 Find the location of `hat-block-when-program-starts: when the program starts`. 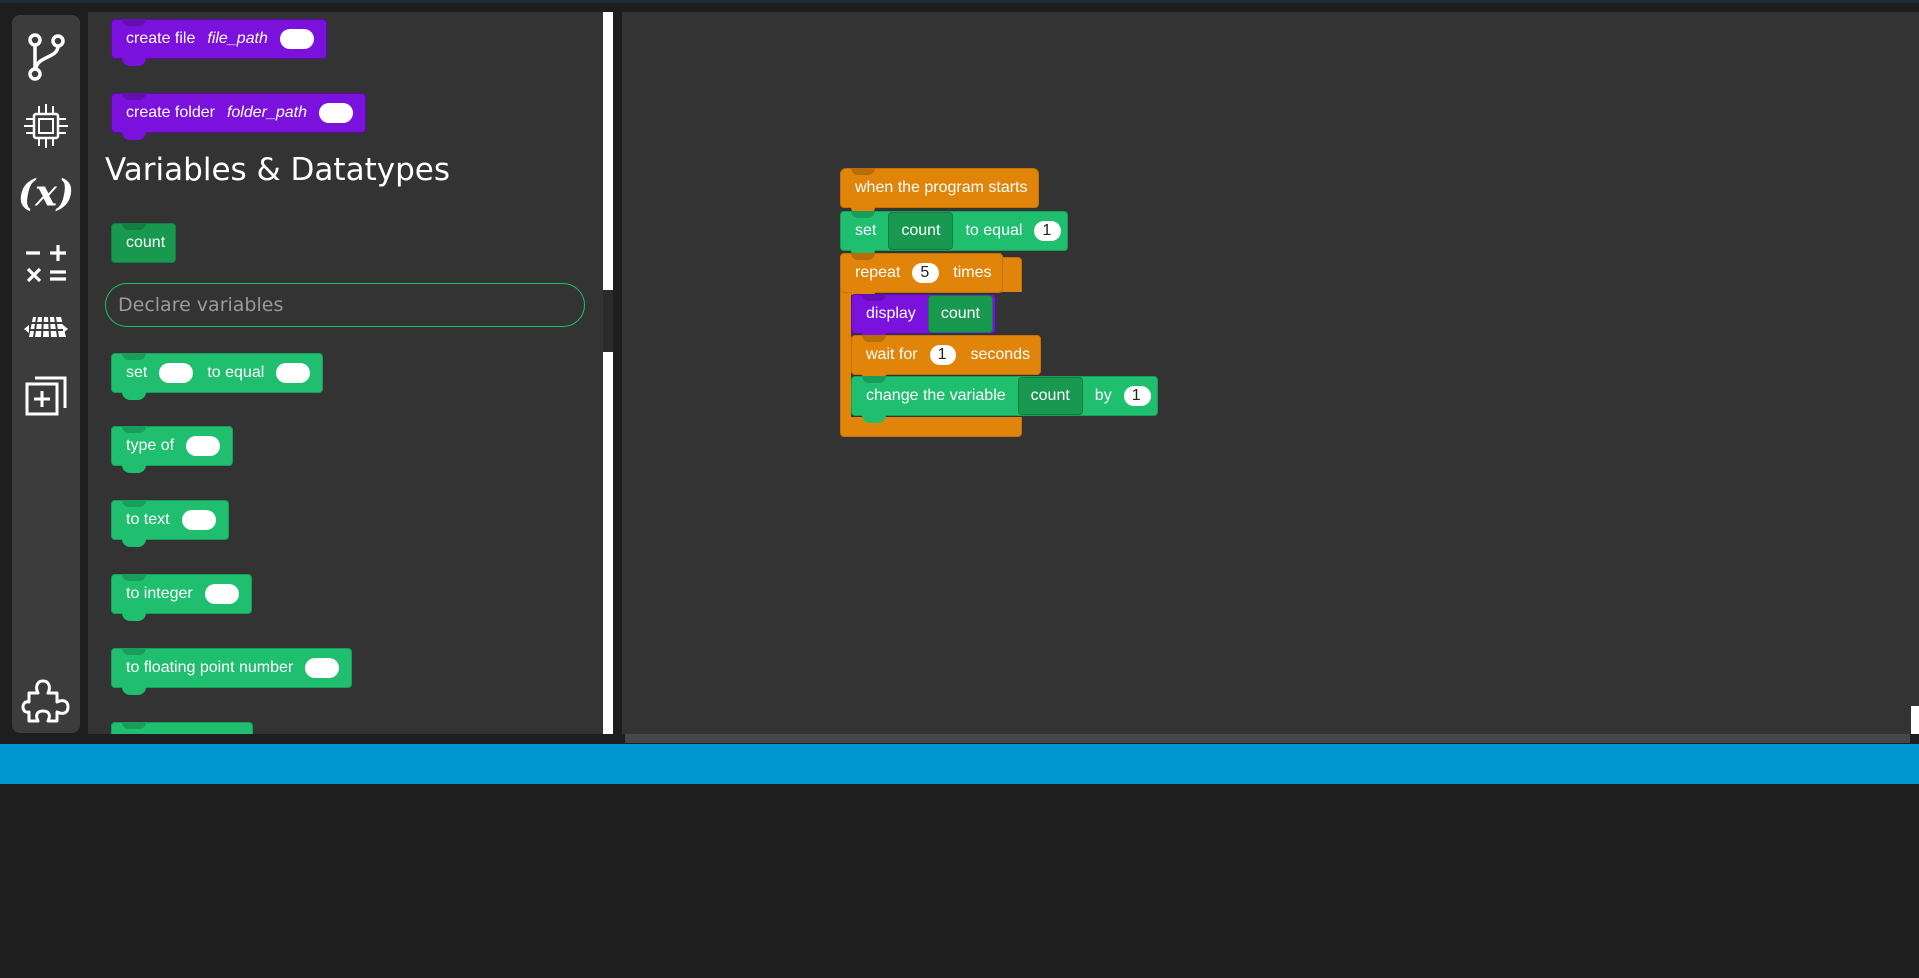

hat-block-when-program-starts: when the program starts is located at coordinates (939, 191).